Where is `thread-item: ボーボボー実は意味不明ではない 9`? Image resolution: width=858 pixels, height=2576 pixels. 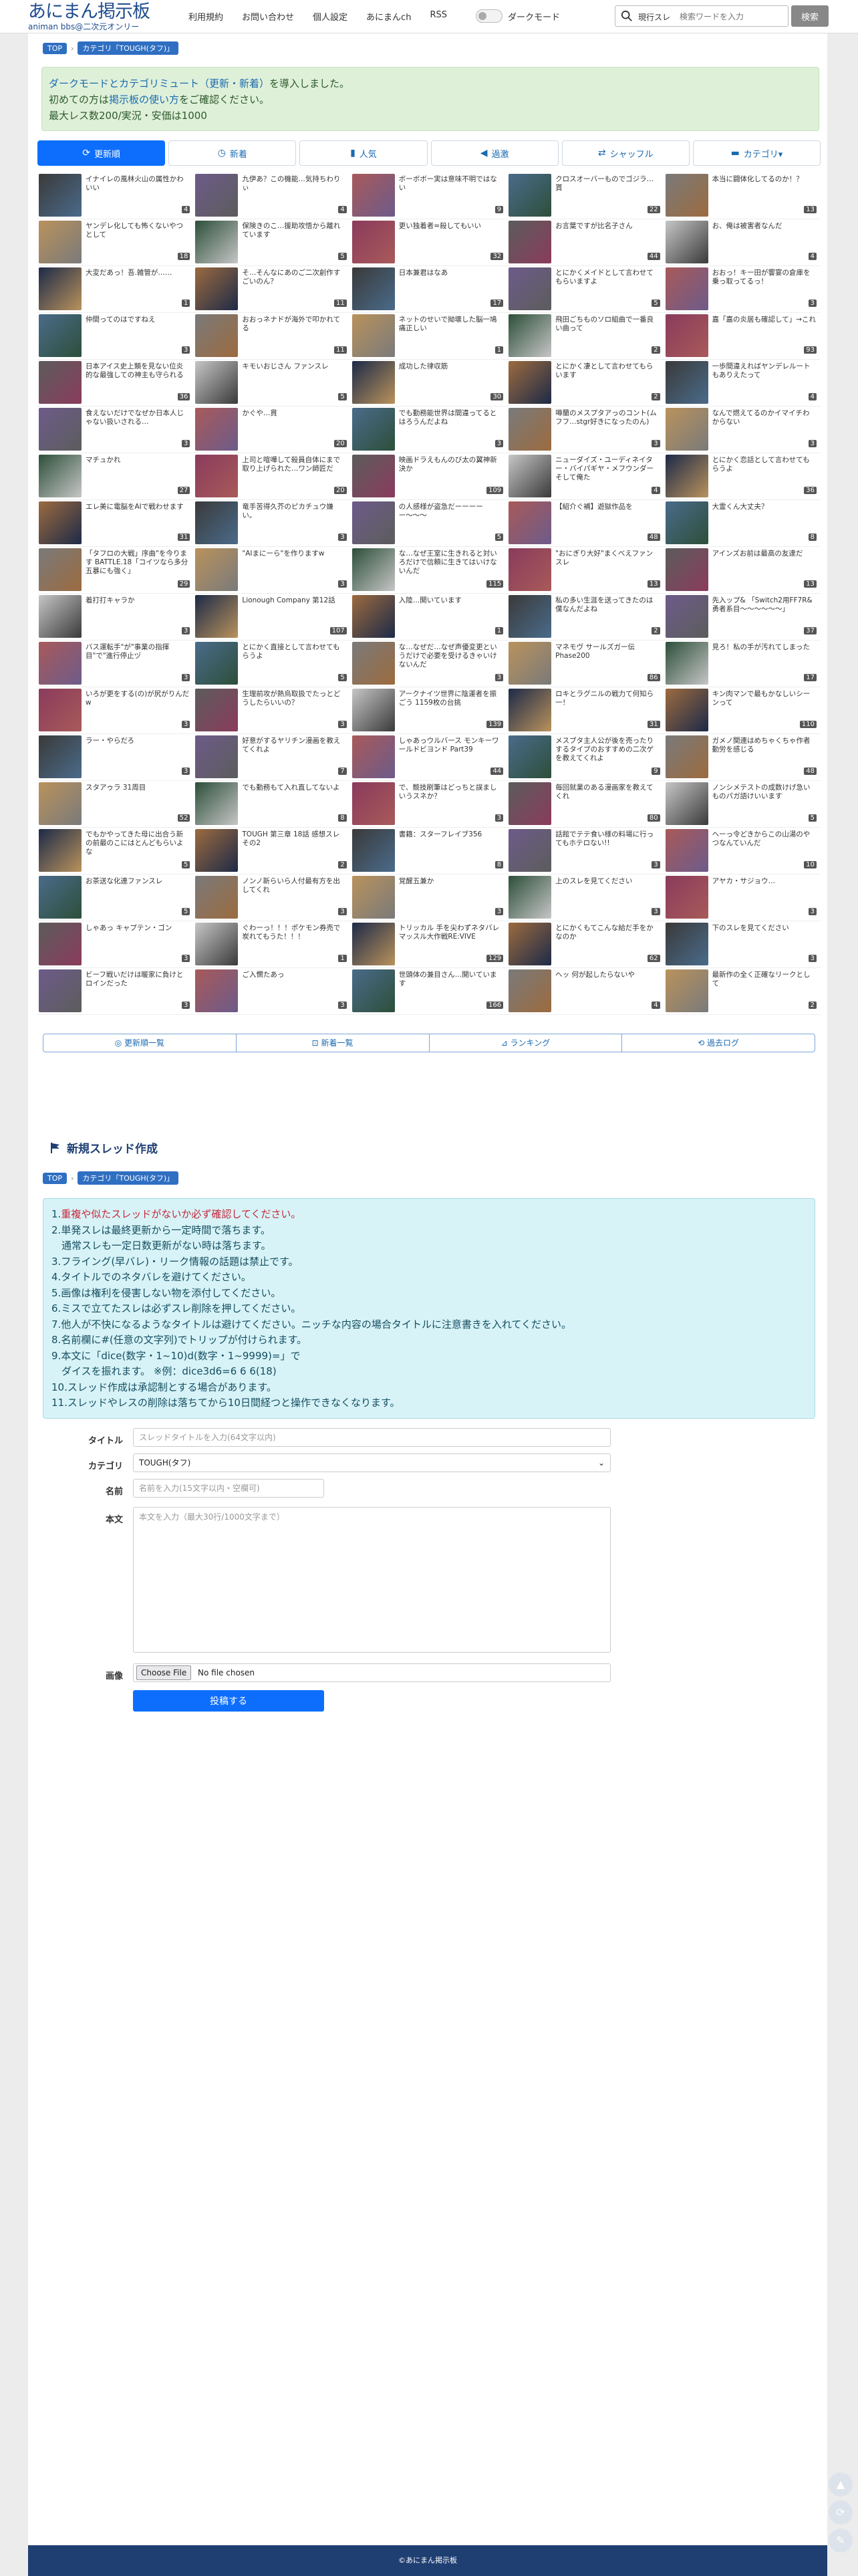
thread-item: ボーボボー実は意味不明ではない 9 is located at coordinates (429, 195).